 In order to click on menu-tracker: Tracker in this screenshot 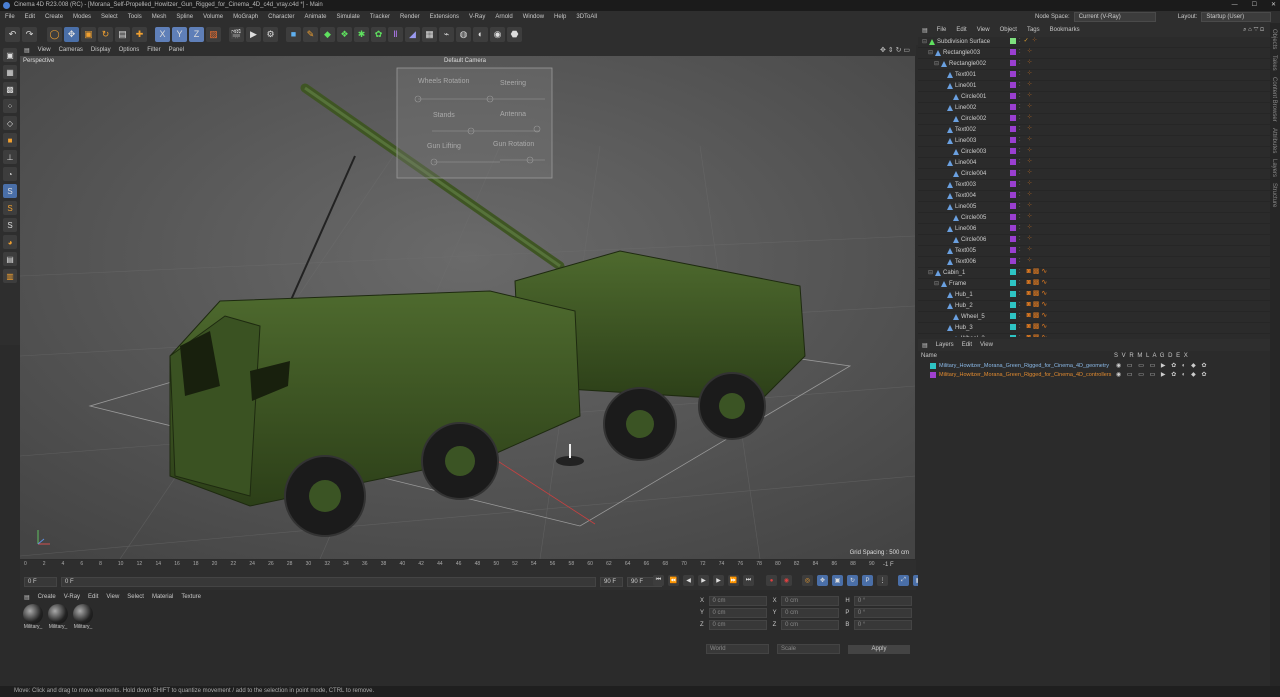, I will do `click(380, 17)`.